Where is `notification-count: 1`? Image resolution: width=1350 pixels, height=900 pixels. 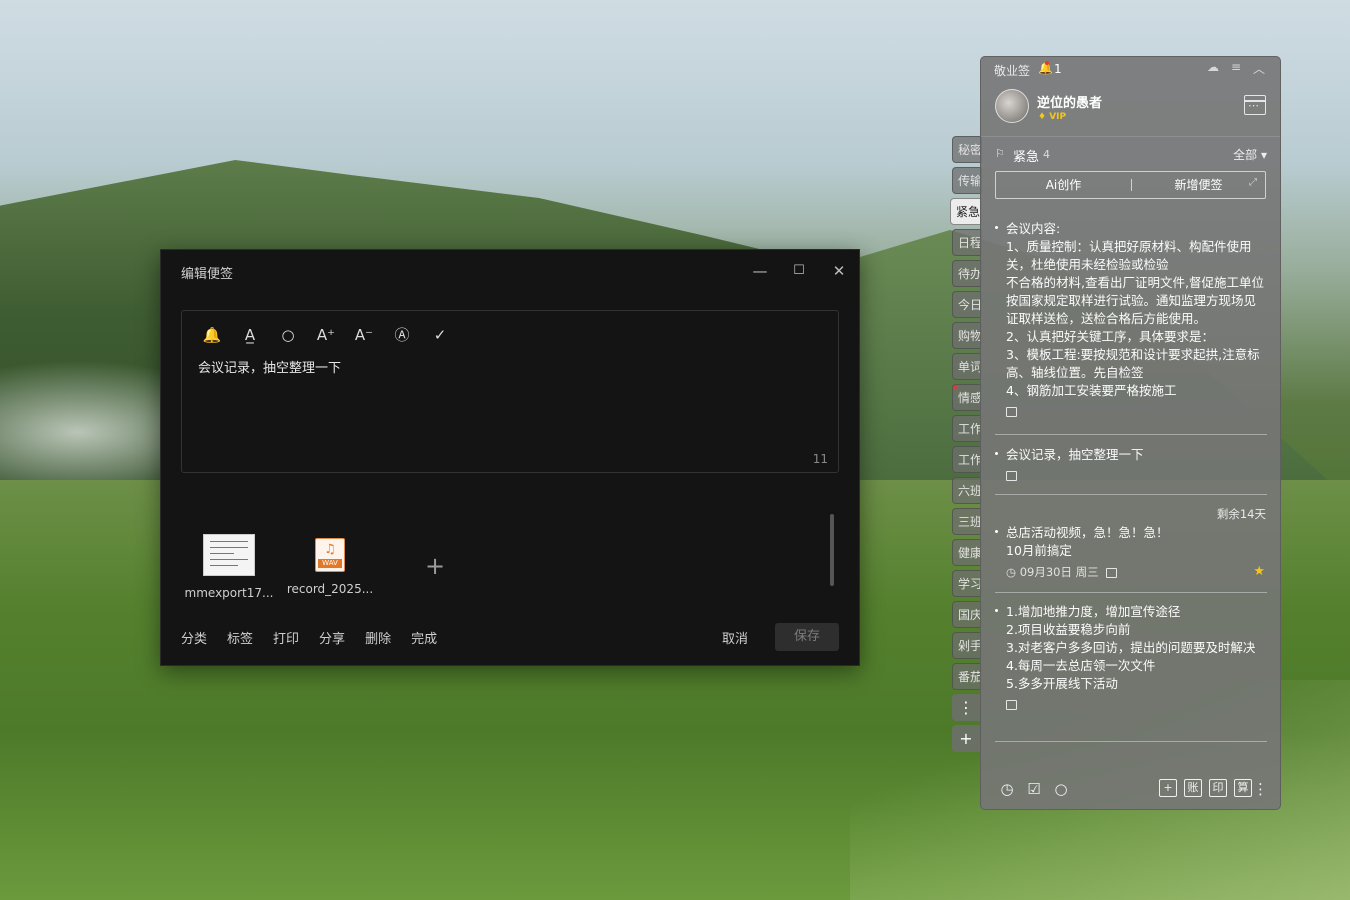
notification-count: 1 is located at coordinates (1058, 69).